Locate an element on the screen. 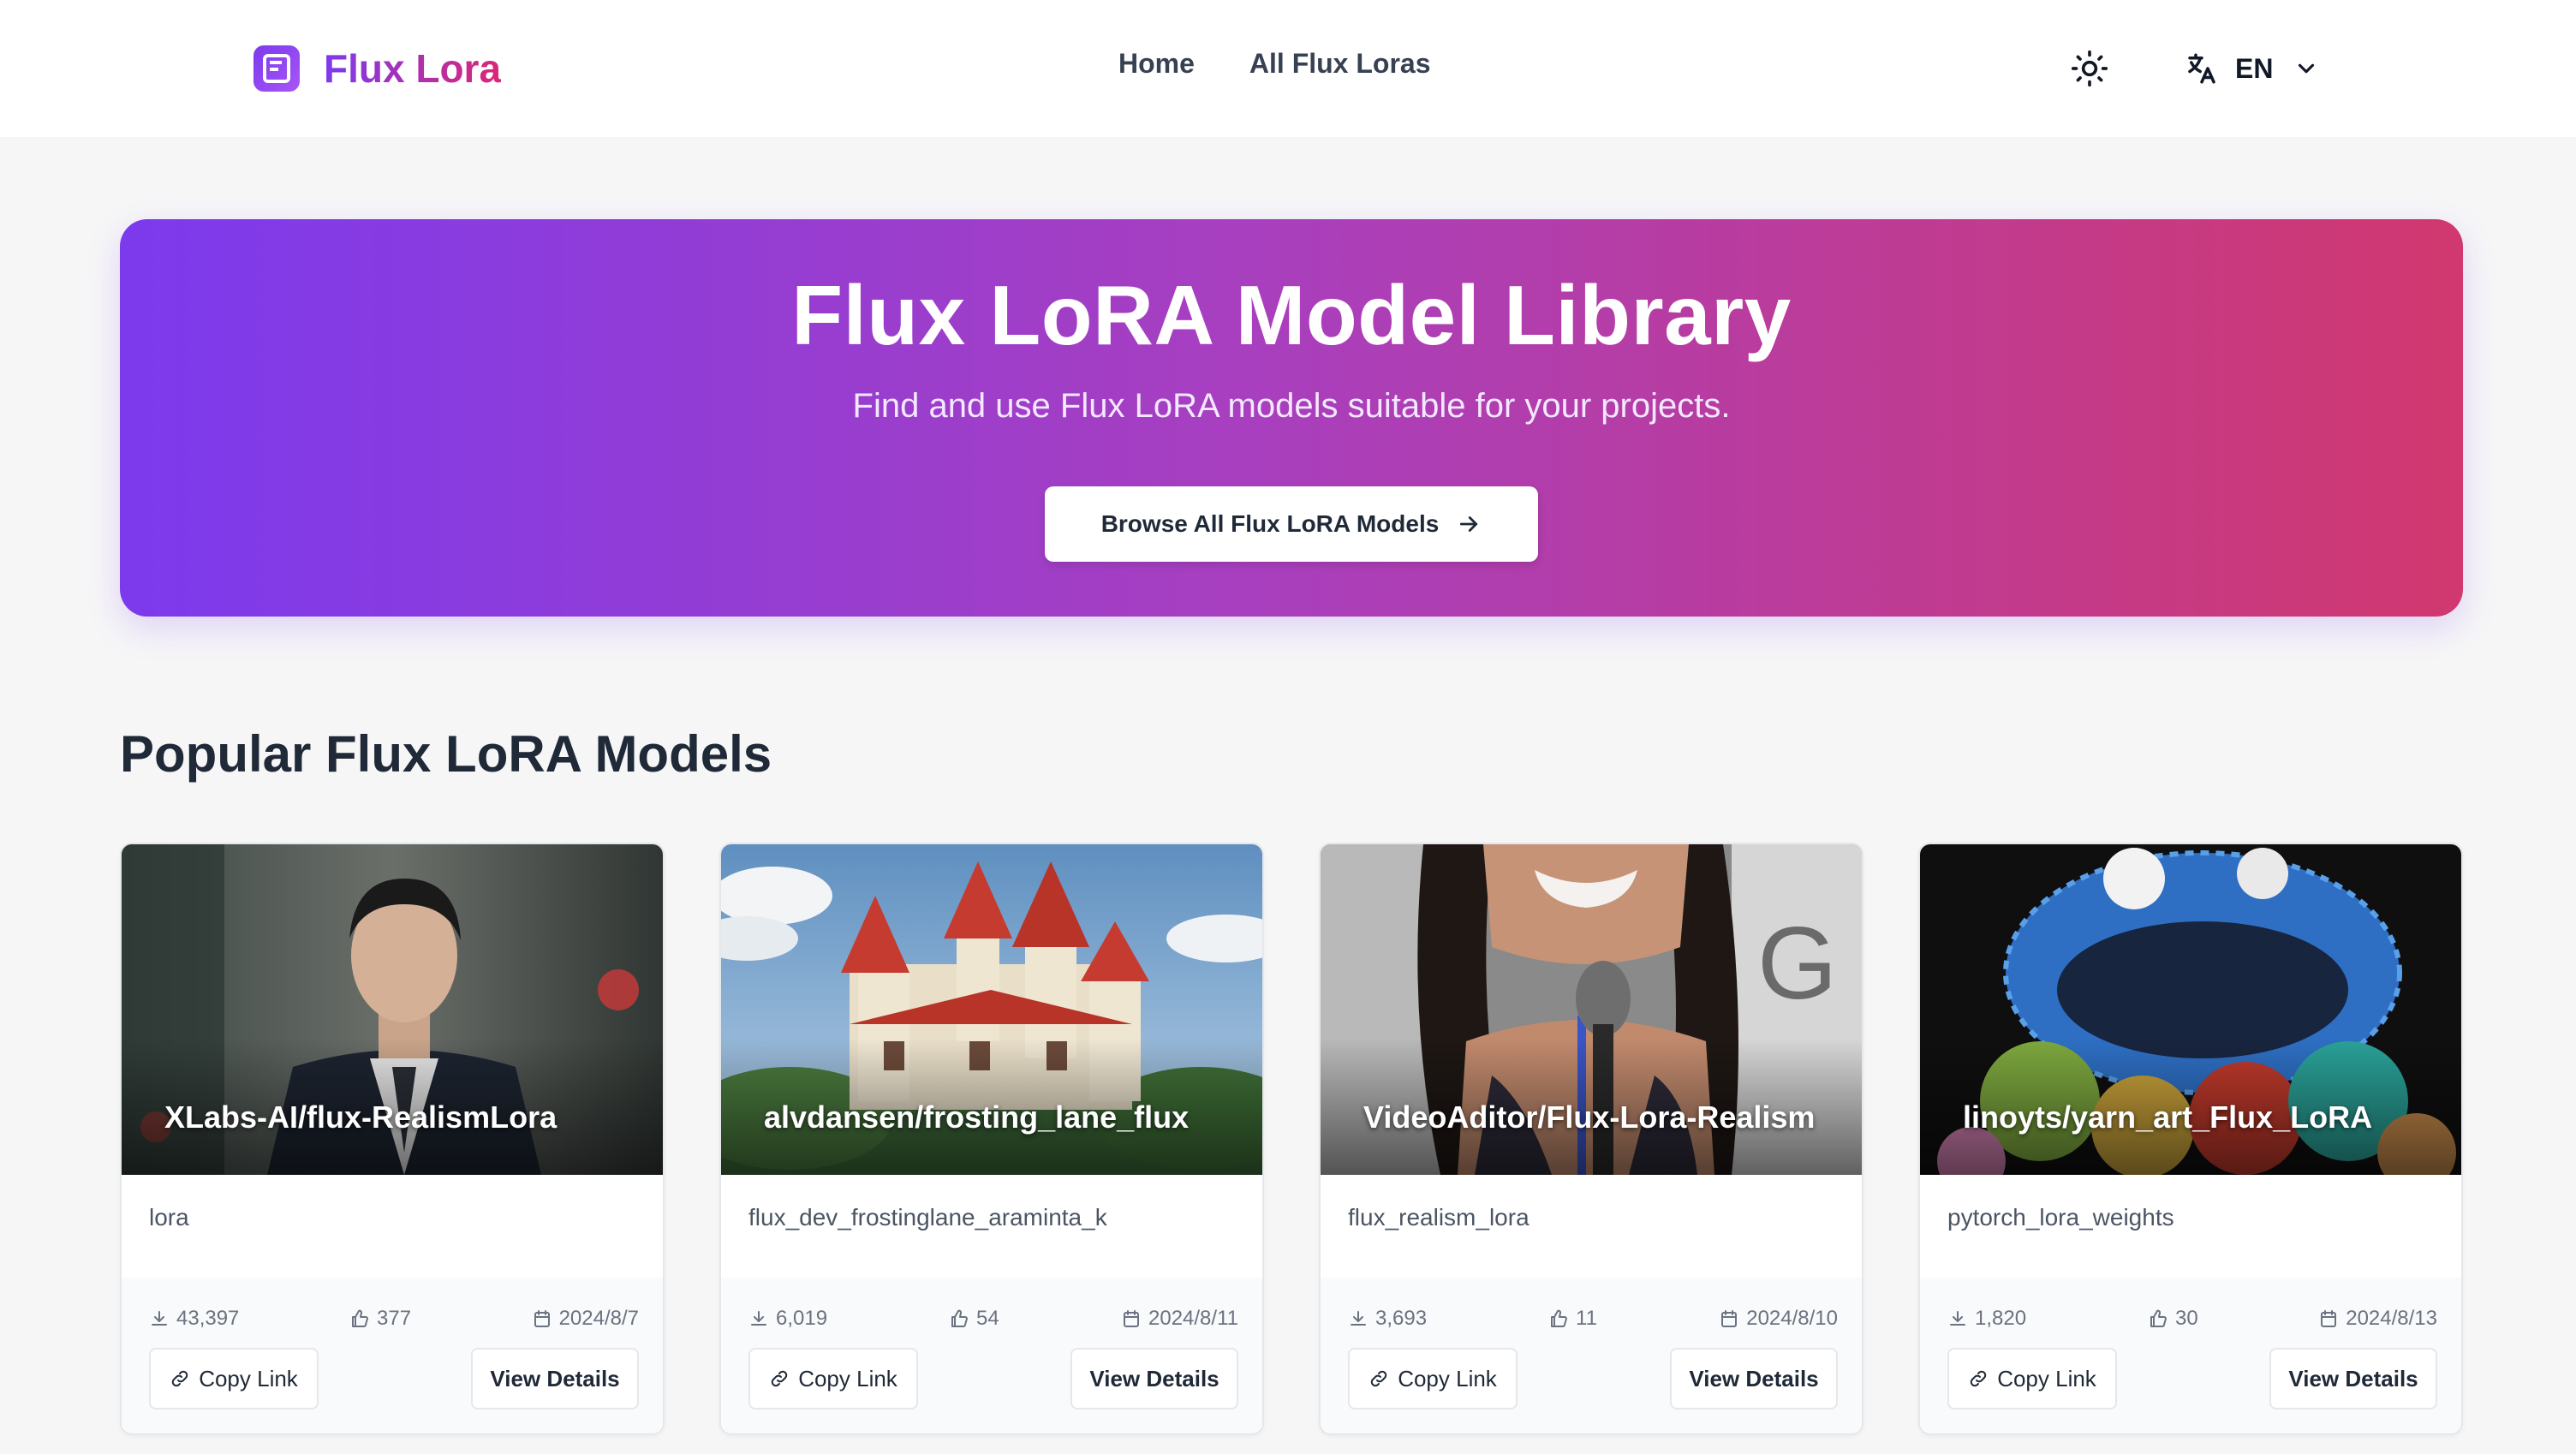 This screenshot has height=1454, width=2576. downloads-stat: 6,019 is located at coordinates (788, 1319).